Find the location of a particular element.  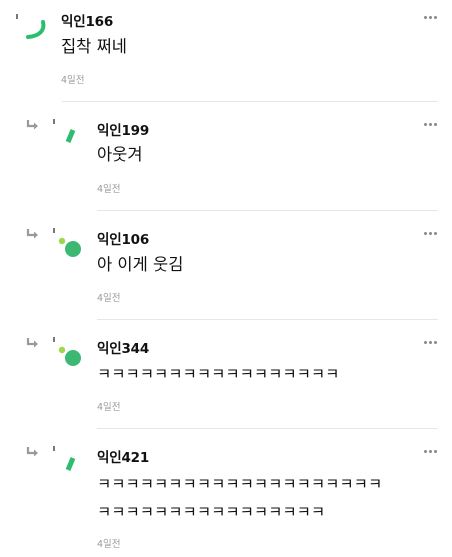

avatar-arc-icon is located at coordinates (36, 29).